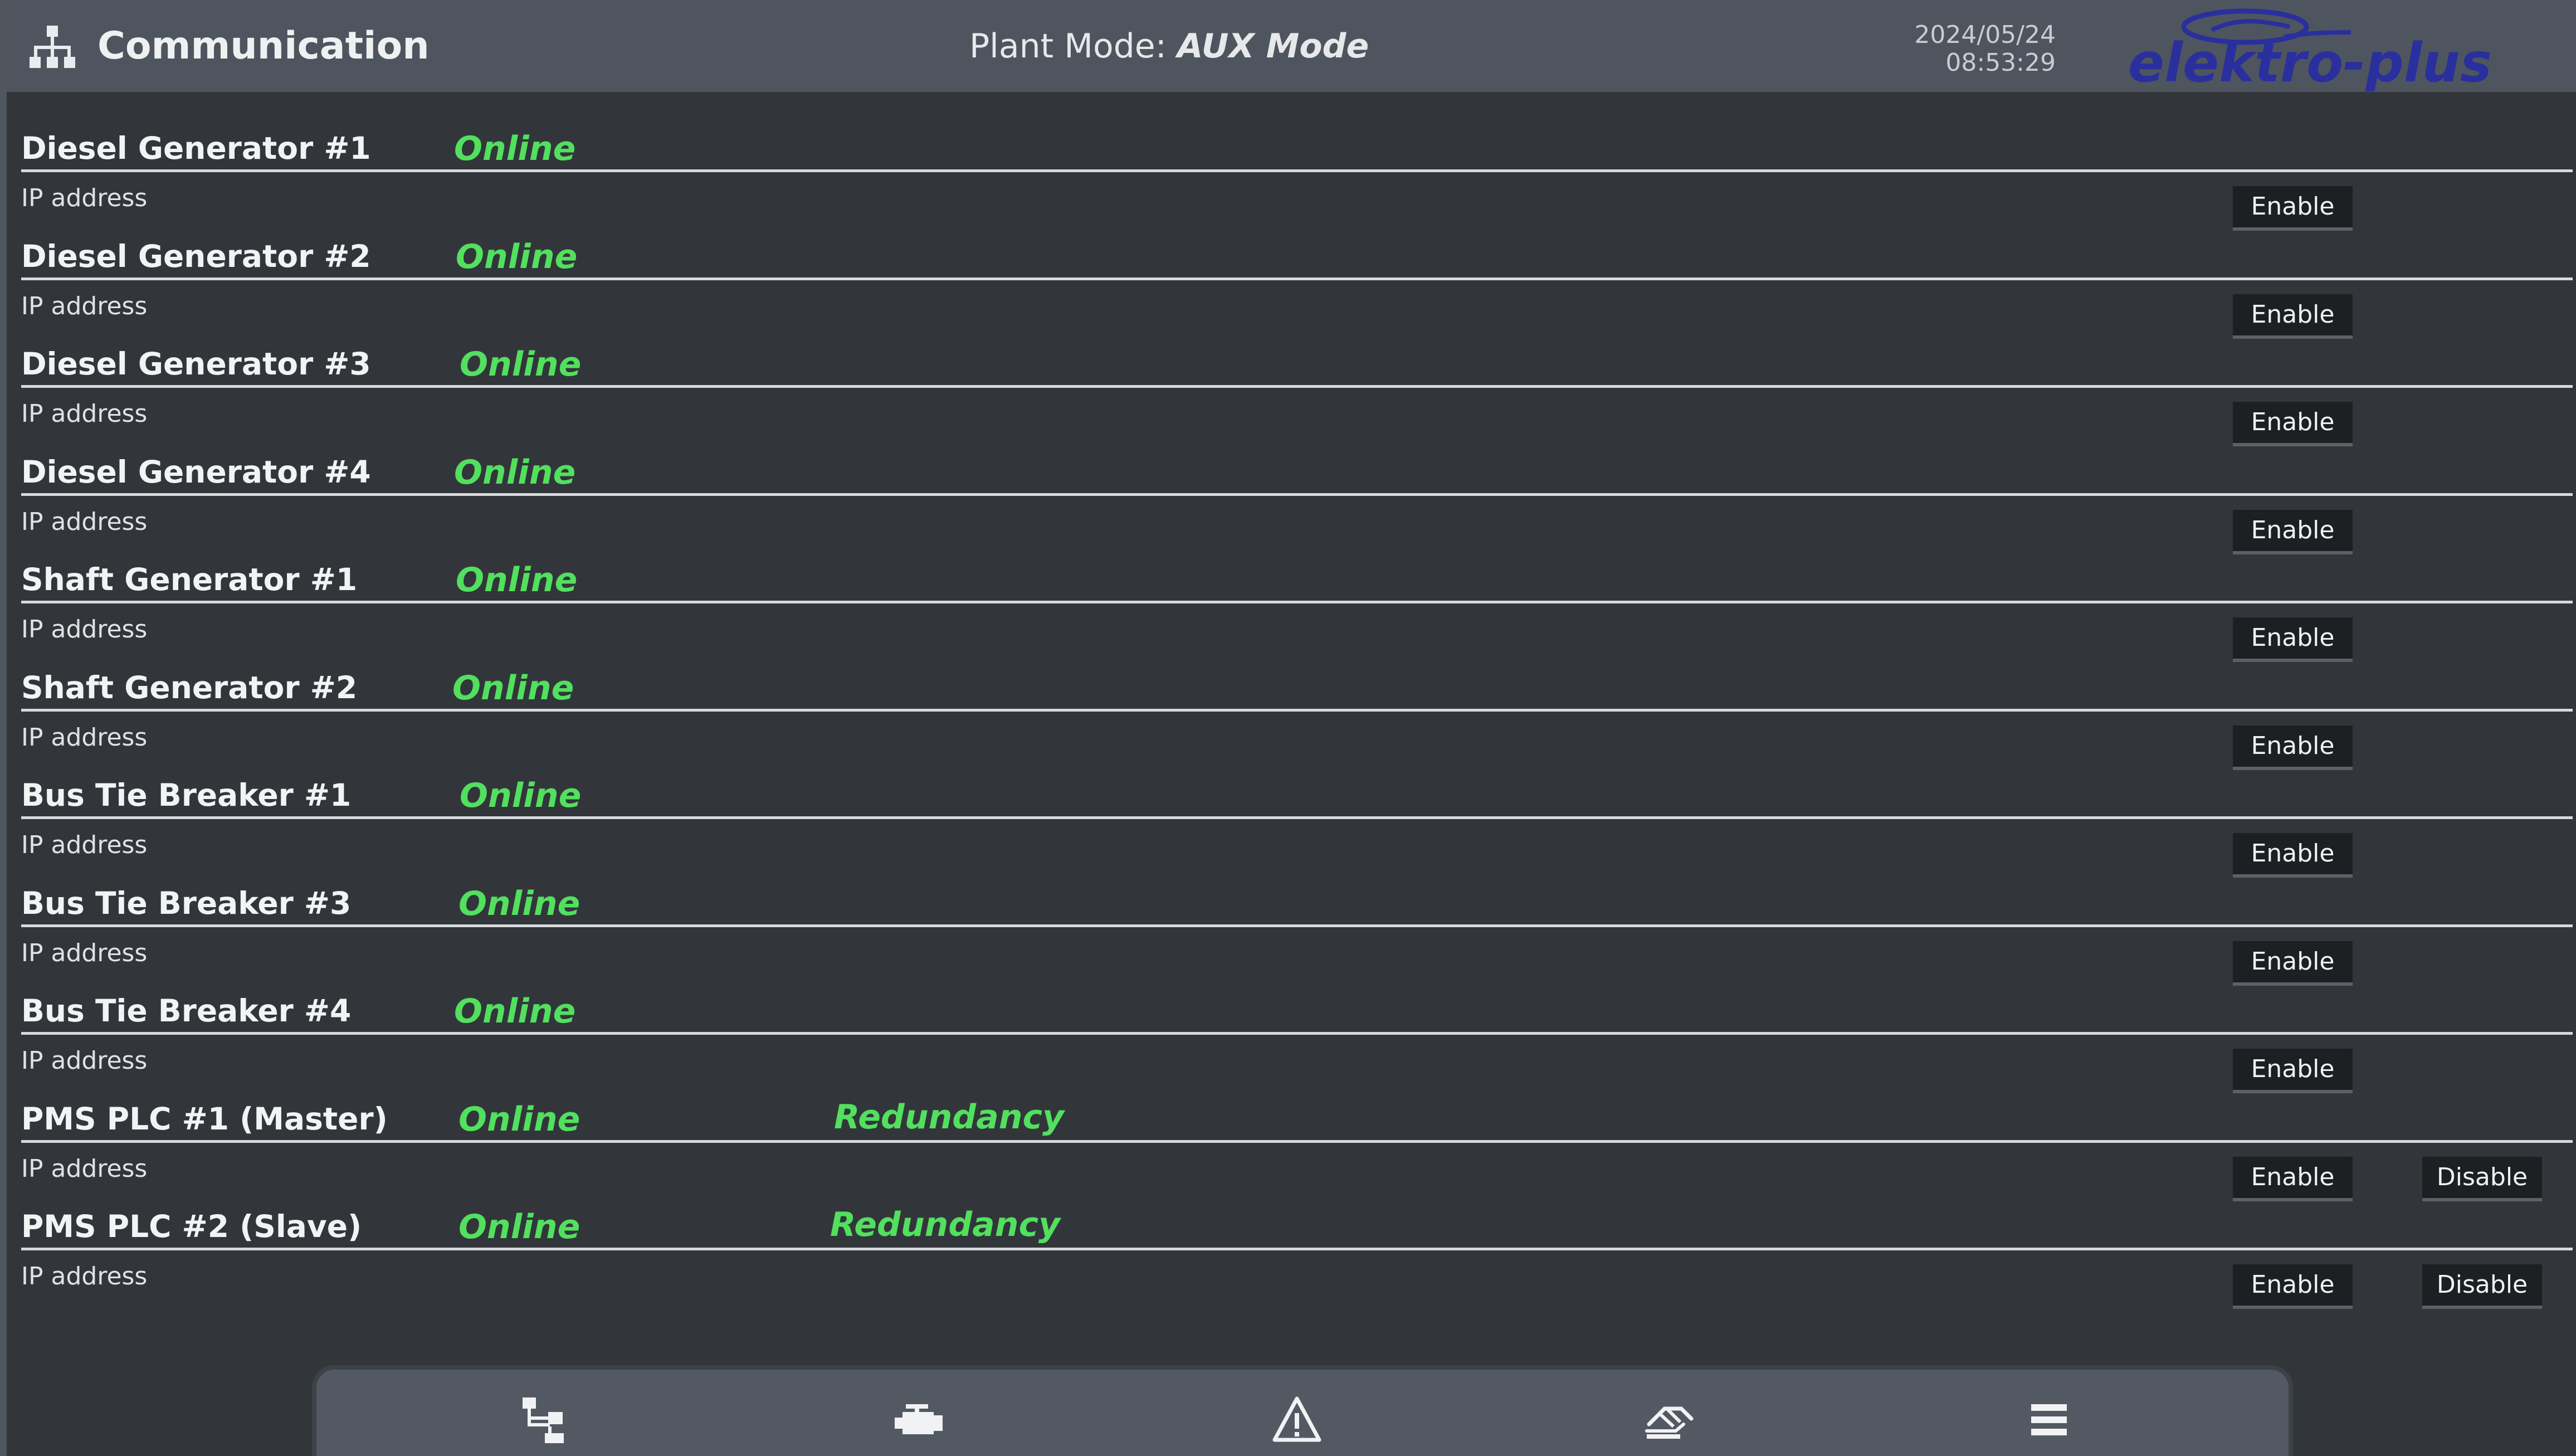  Describe the element at coordinates (186, 903) in the screenshot. I see `device-name: Bus Tie Breaker #3` at that location.